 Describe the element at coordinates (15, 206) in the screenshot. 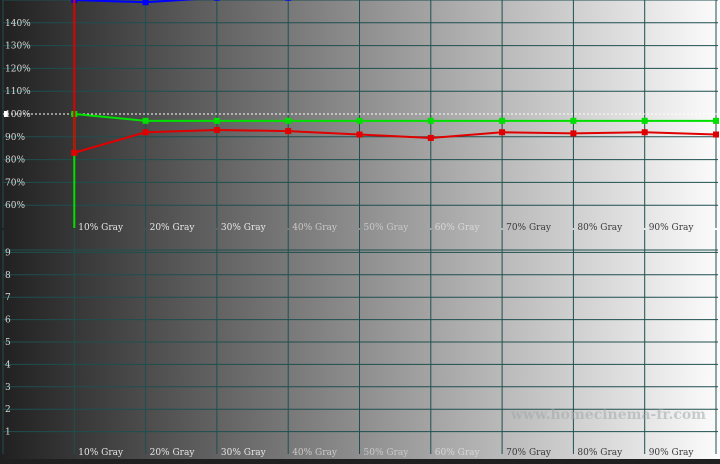

I see `upper-y-tick-label: 60%` at that location.